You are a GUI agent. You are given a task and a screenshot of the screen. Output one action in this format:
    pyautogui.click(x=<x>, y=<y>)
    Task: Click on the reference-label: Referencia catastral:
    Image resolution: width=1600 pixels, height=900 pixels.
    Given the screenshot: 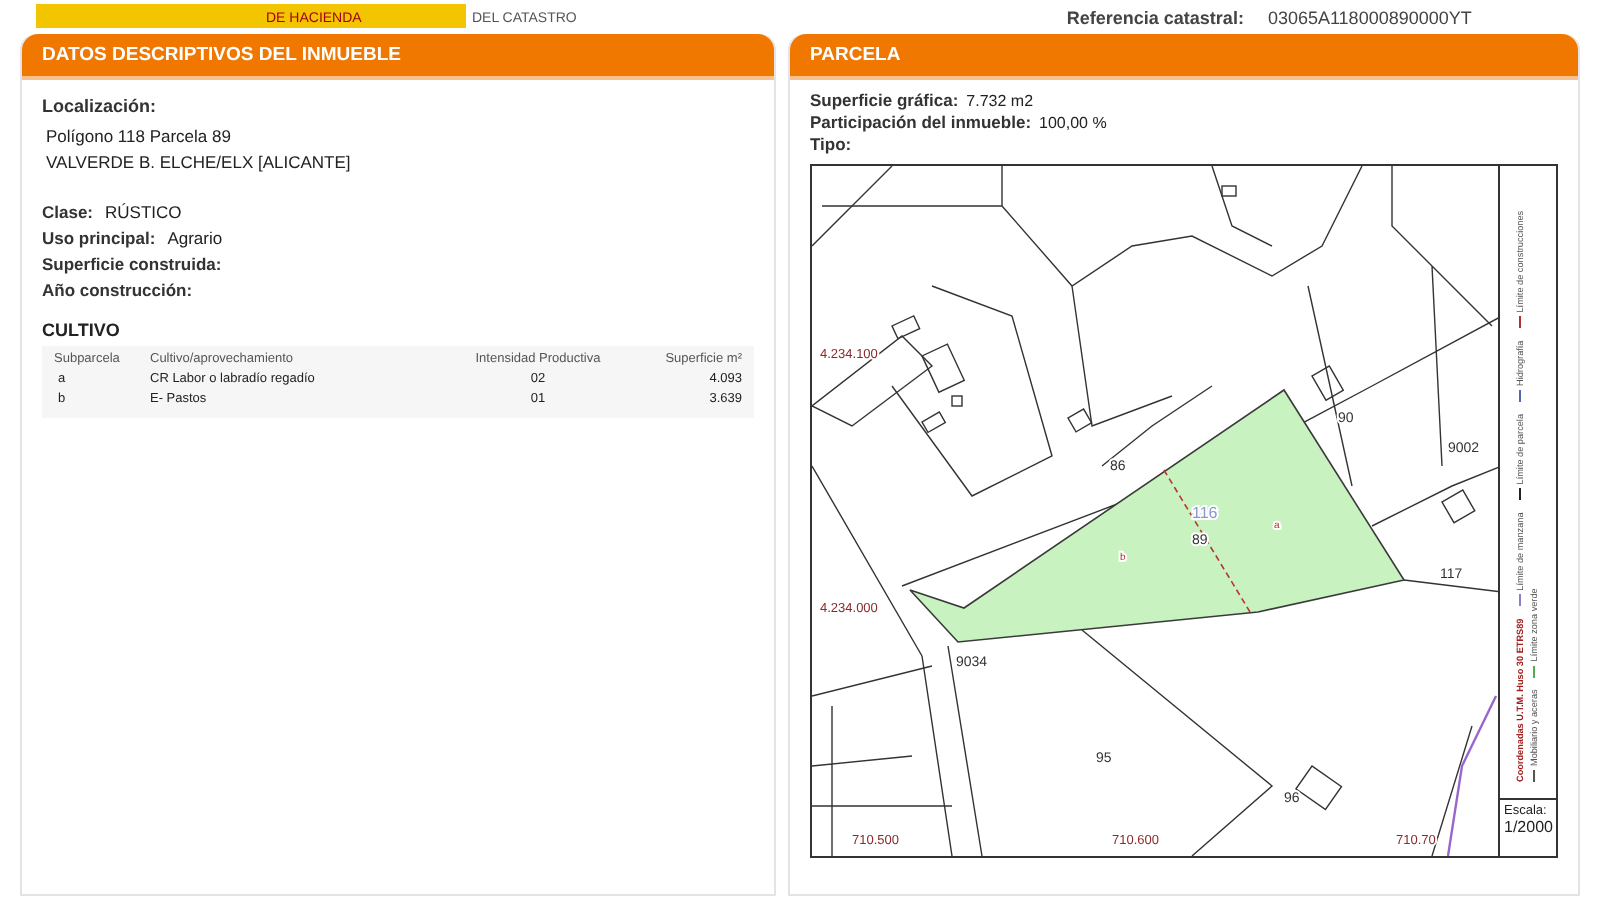 What is the action you would take?
    pyautogui.click(x=1155, y=19)
    